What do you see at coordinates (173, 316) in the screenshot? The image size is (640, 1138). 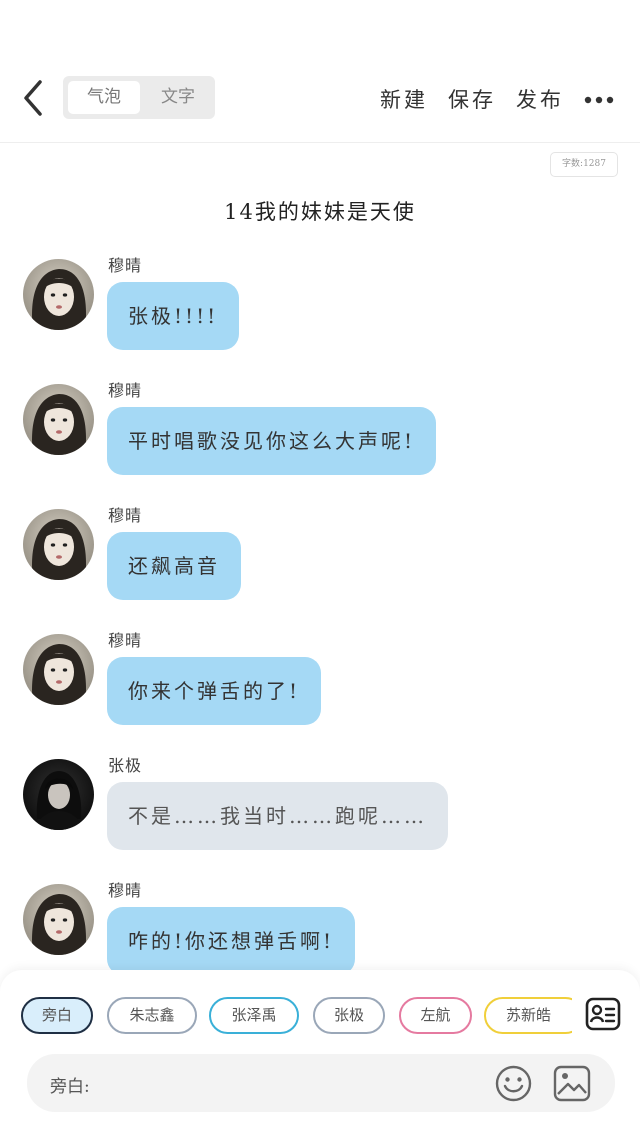 I see `message-bubble: 张极!!!!` at bounding box center [173, 316].